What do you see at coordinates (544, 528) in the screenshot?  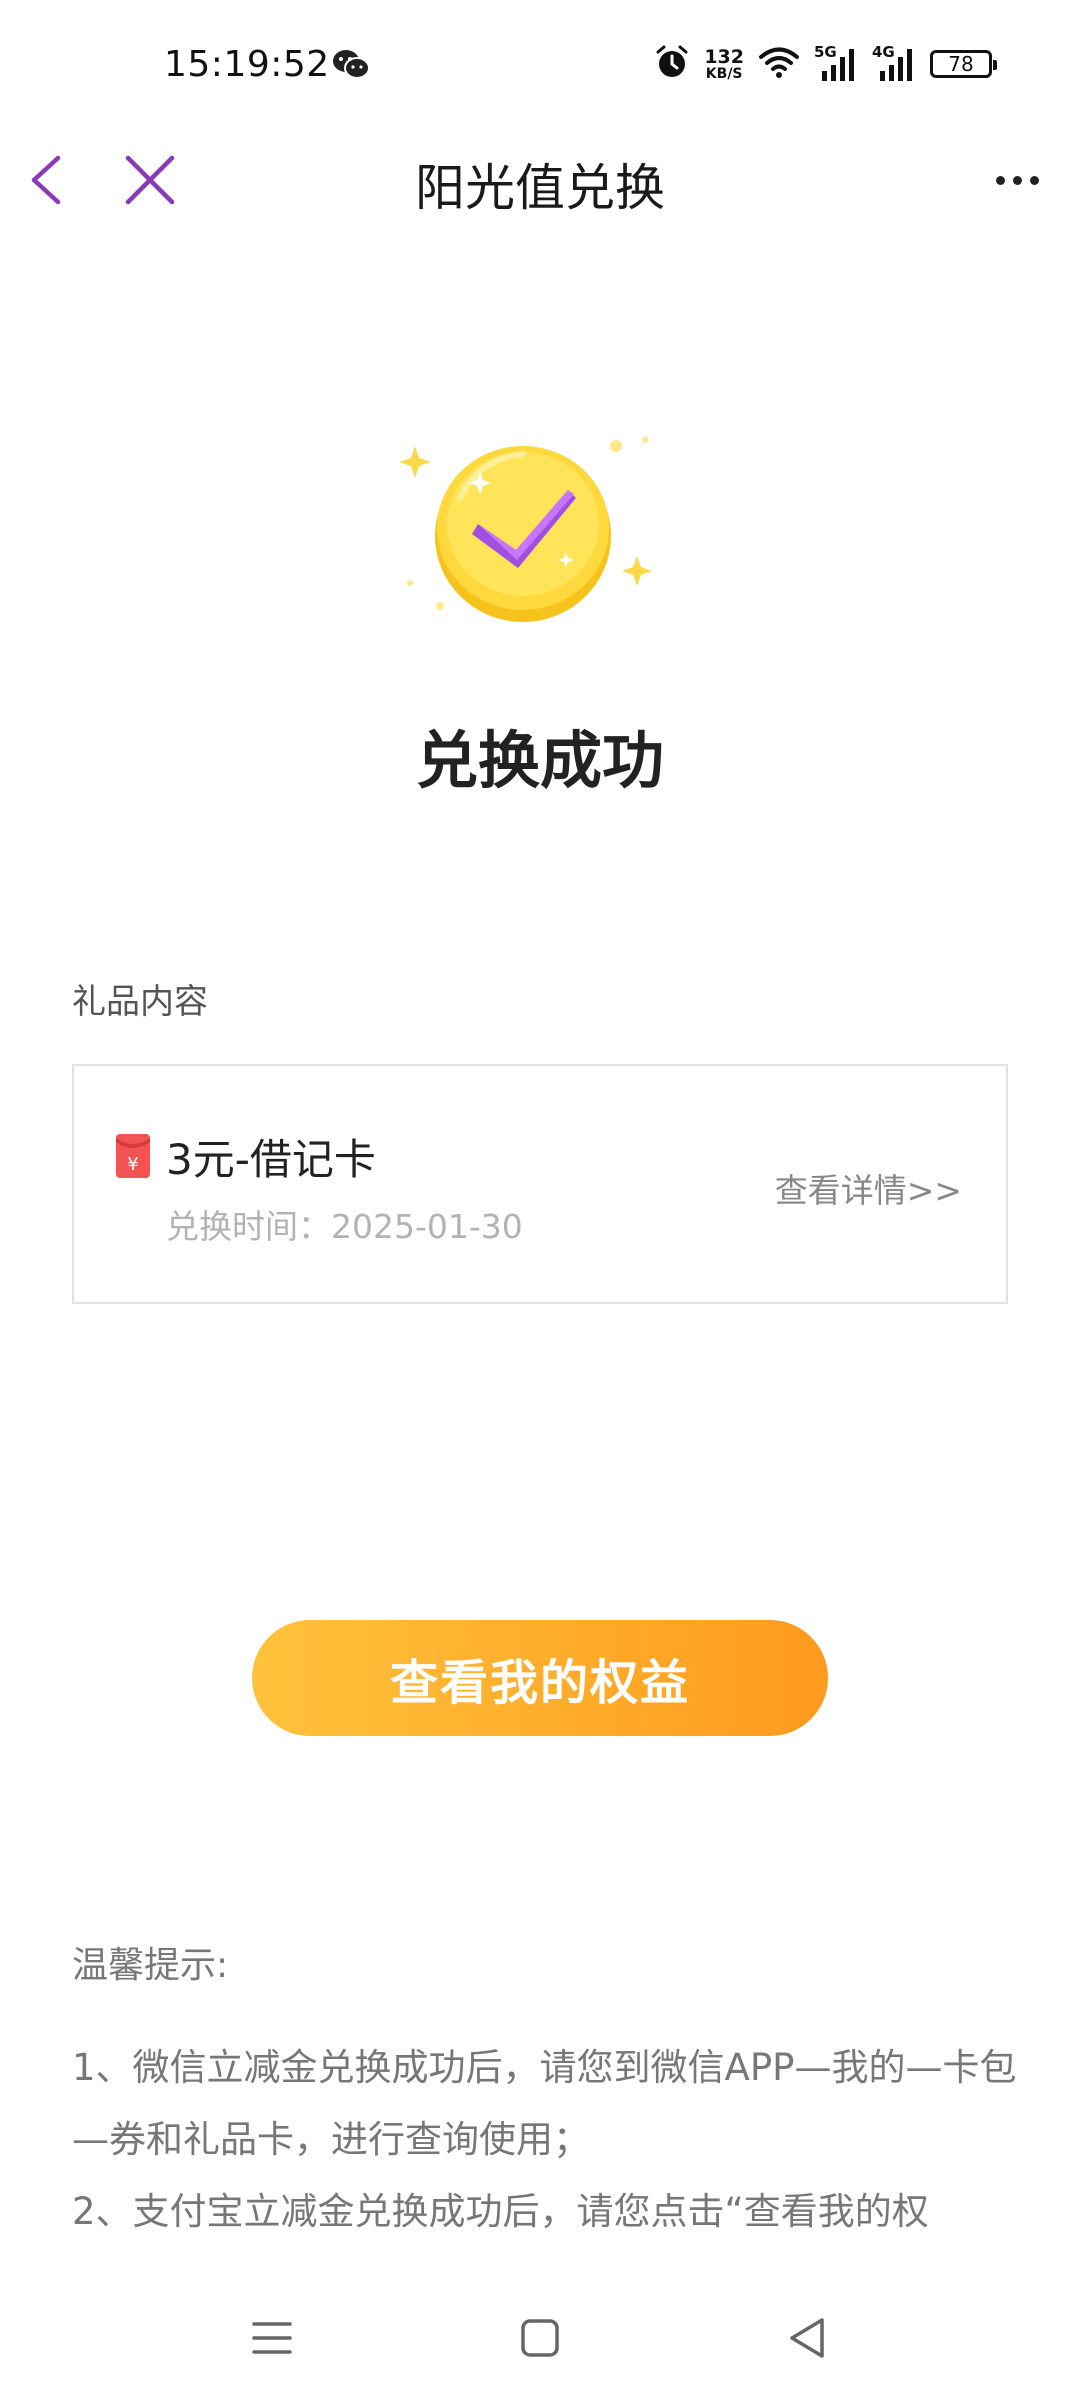 I see `success-coin-icon` at bounding box center [544, 528].